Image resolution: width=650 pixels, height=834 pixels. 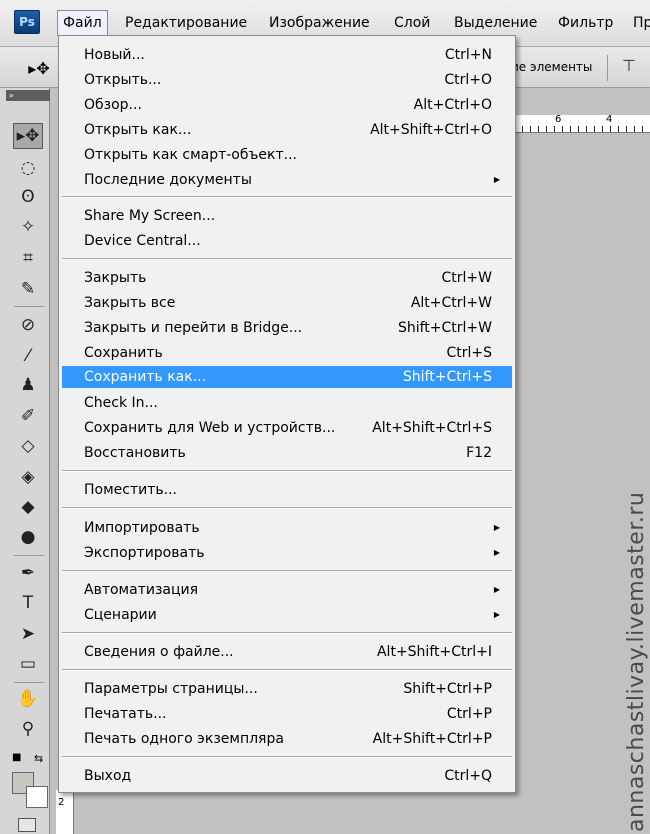 I want to click on menu-select: Выделение, so click(x=495, y=23).